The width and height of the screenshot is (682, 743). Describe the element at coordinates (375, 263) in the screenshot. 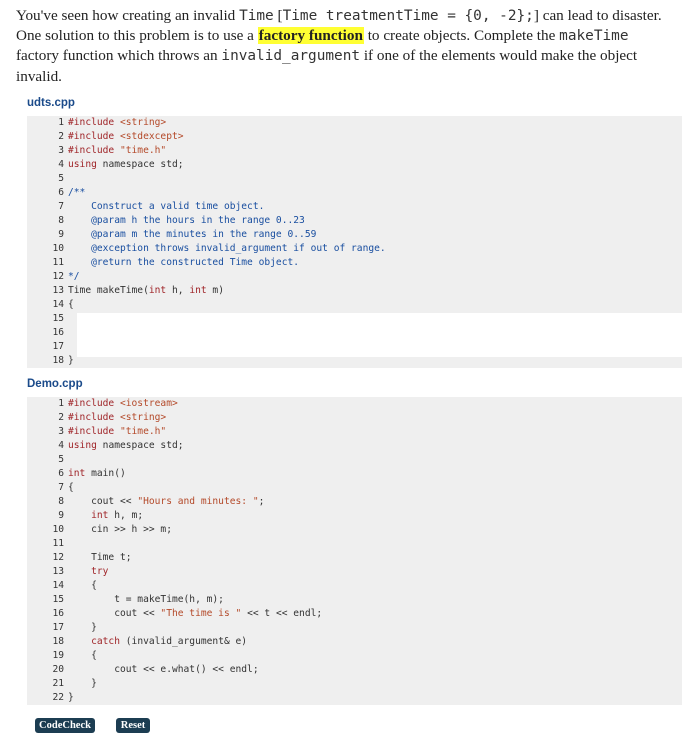

I see `code-text: @return the constructed Time object.` at that location.